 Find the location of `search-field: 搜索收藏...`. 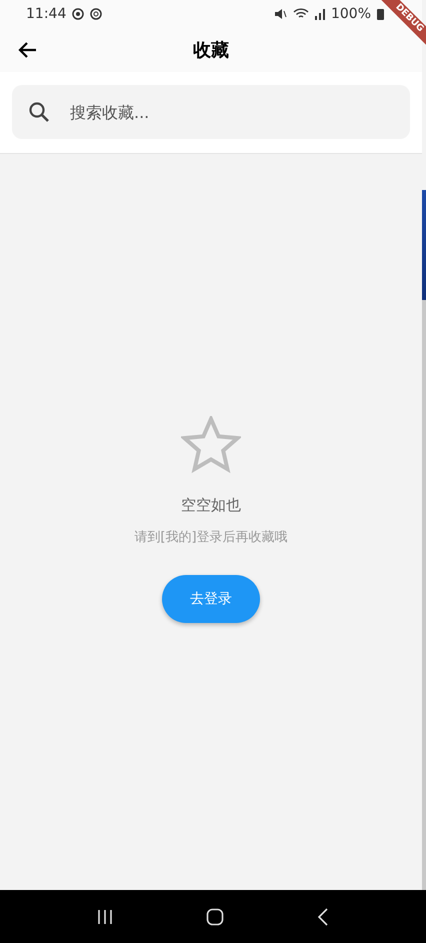

search-field: 搜索收藏... is located at coordinates (211, 112).